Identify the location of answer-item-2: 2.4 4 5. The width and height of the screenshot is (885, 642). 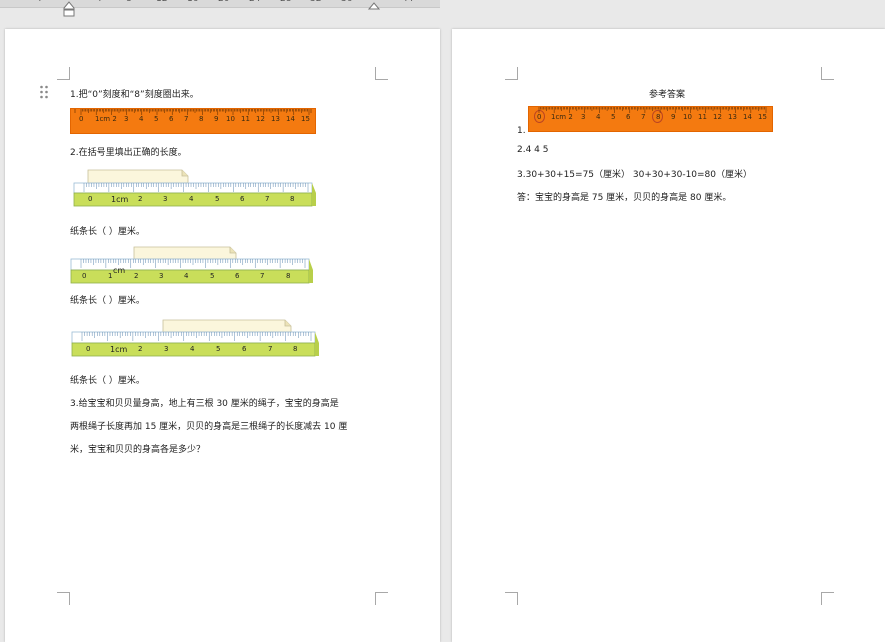
(533, 150).